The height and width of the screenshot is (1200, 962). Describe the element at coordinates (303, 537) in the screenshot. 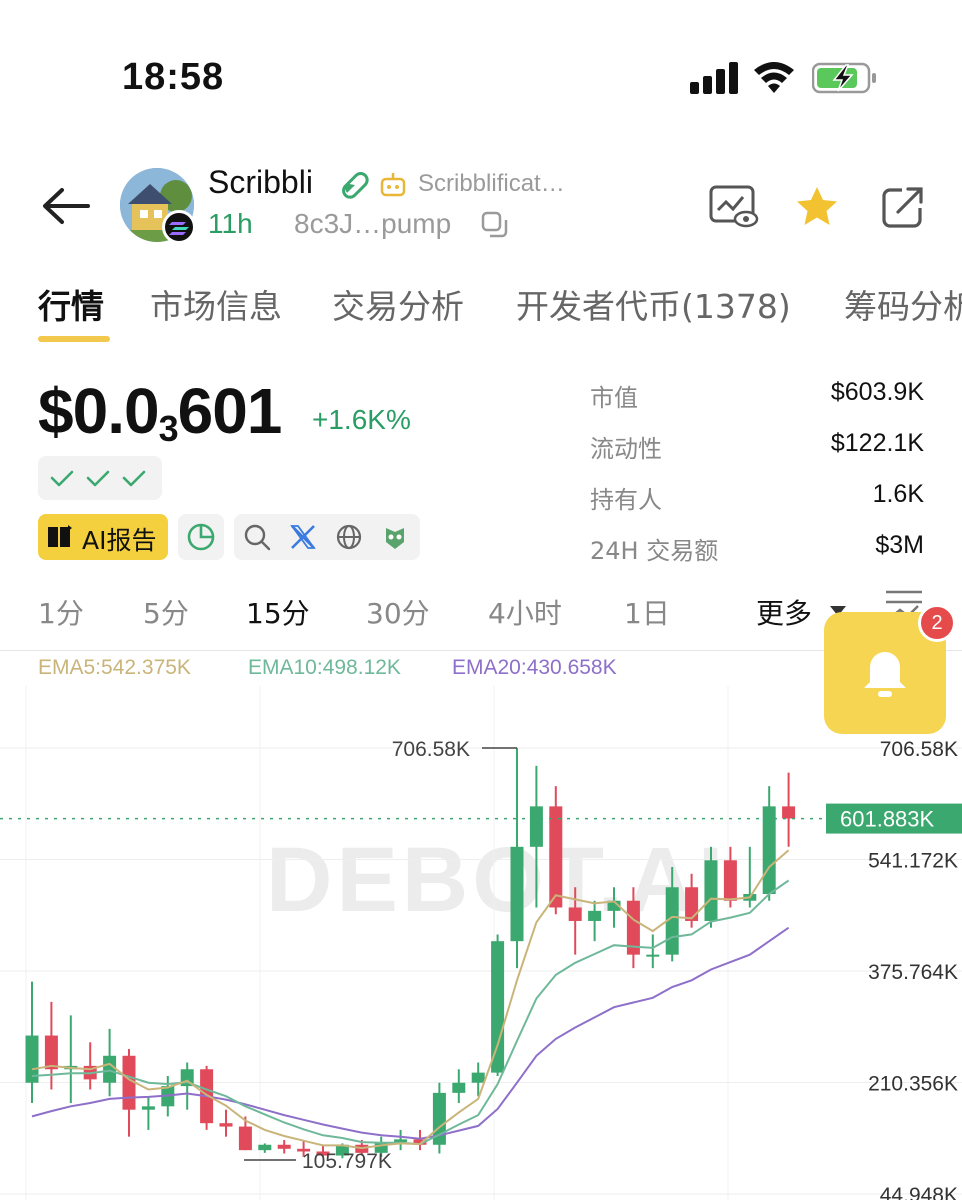

I see `x-twitter-icon` at that location.